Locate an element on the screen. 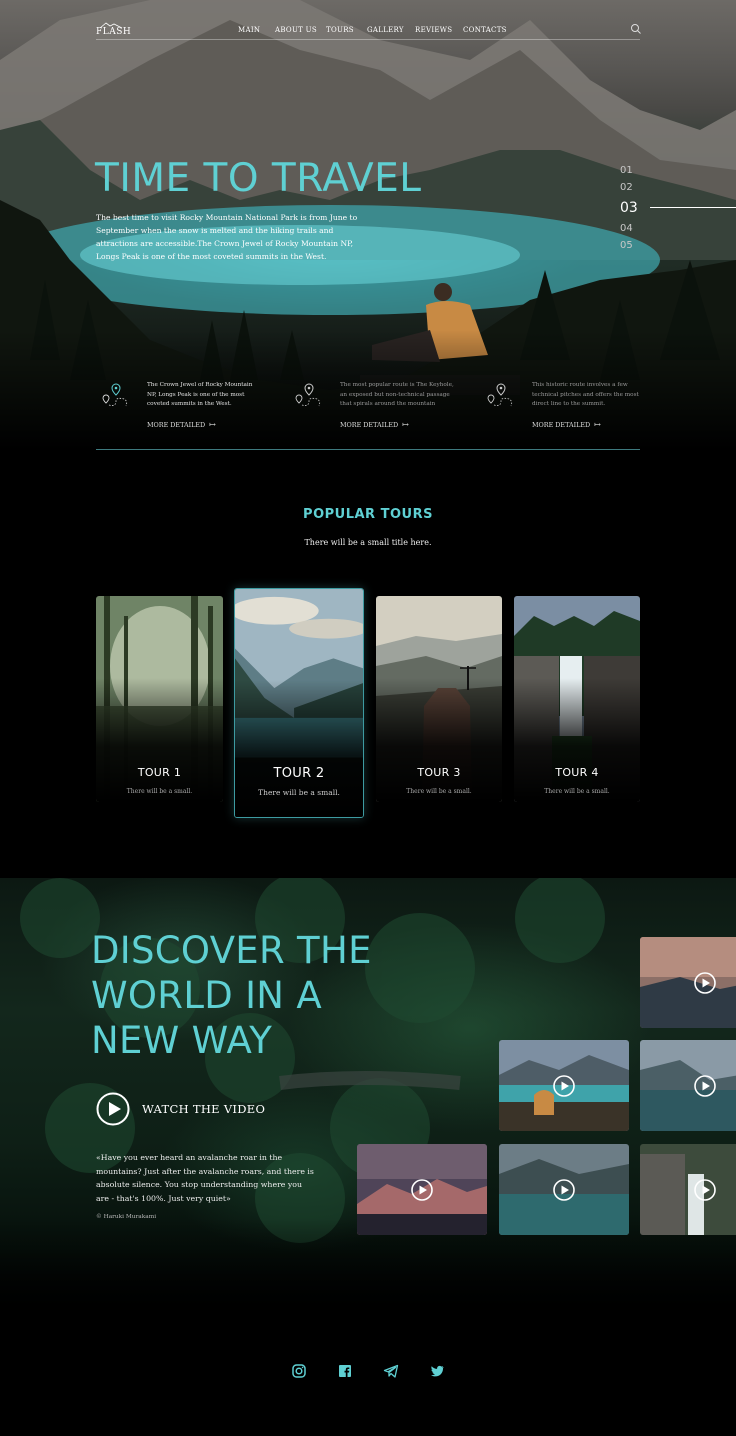 This screenshot has width=736, height=1436. slide-number-04: 04 is located at coordinates (640, 231).